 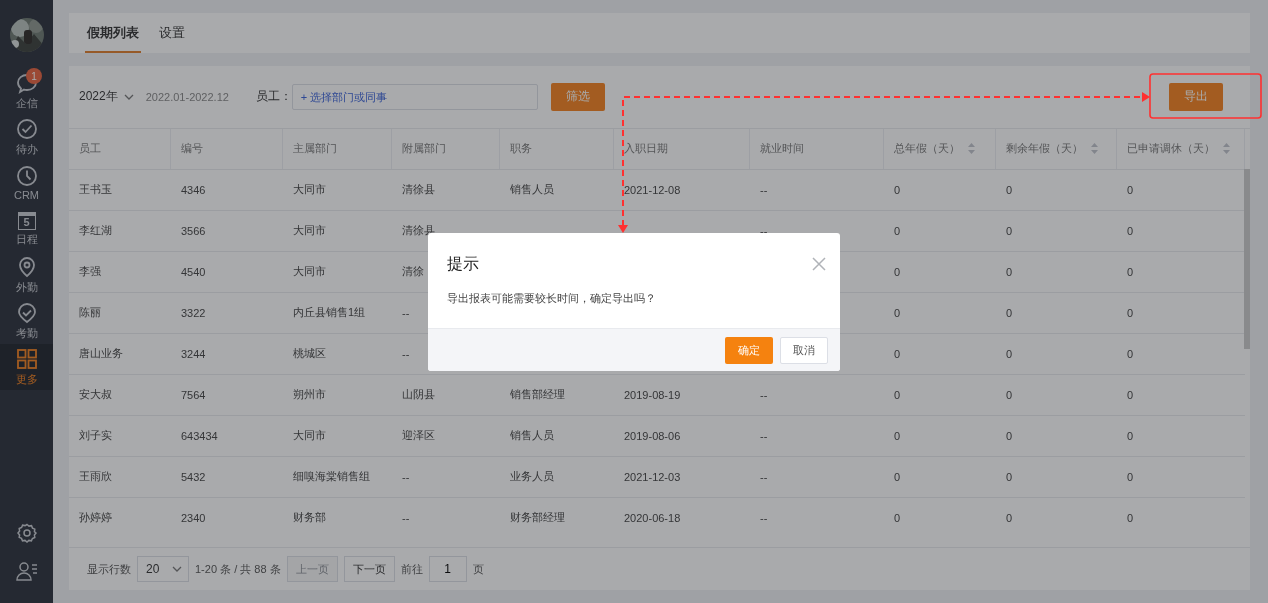 What do you see at coordinates (101, 354) in the screenshot?
I see `table-cell: 唐山业务` at bounding box center [101, 354].